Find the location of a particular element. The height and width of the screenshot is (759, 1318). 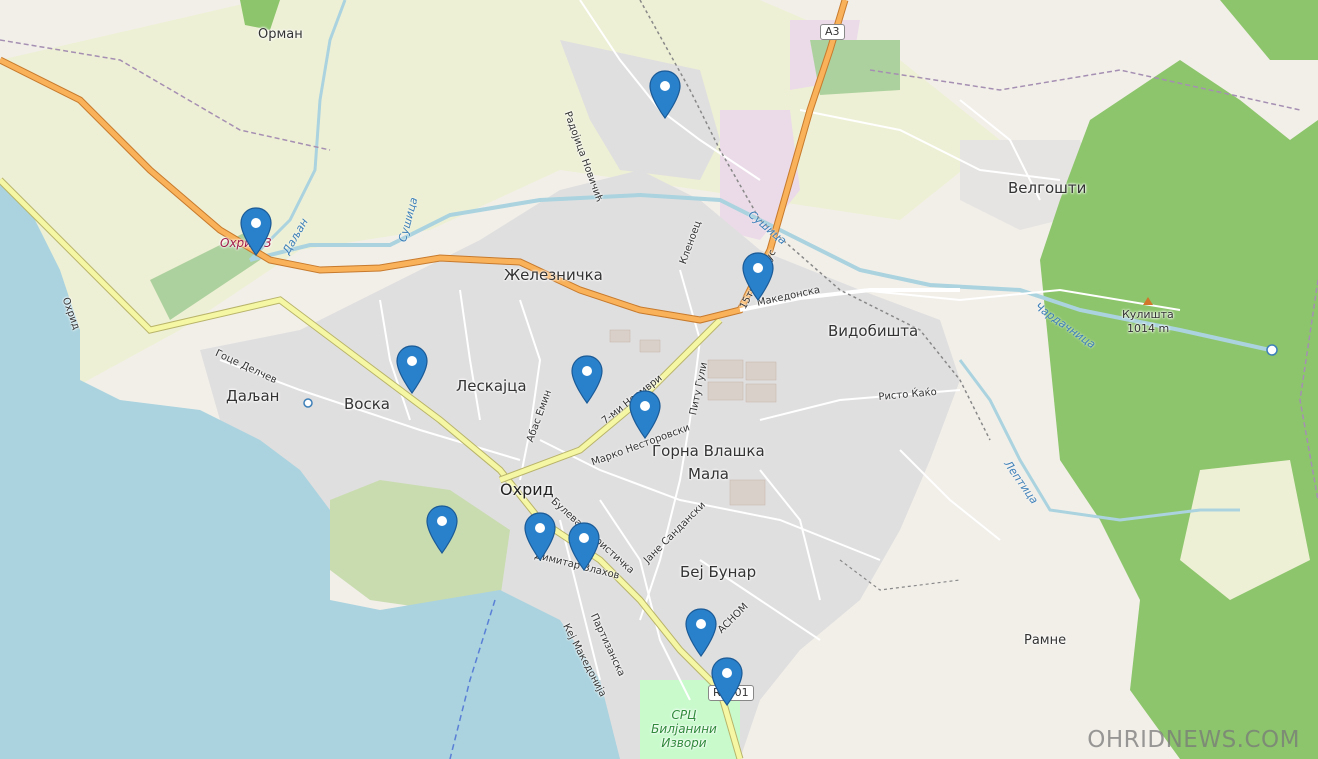

place-label-bej-bunar: Беј Бунар is located at coordinates (718, 572).